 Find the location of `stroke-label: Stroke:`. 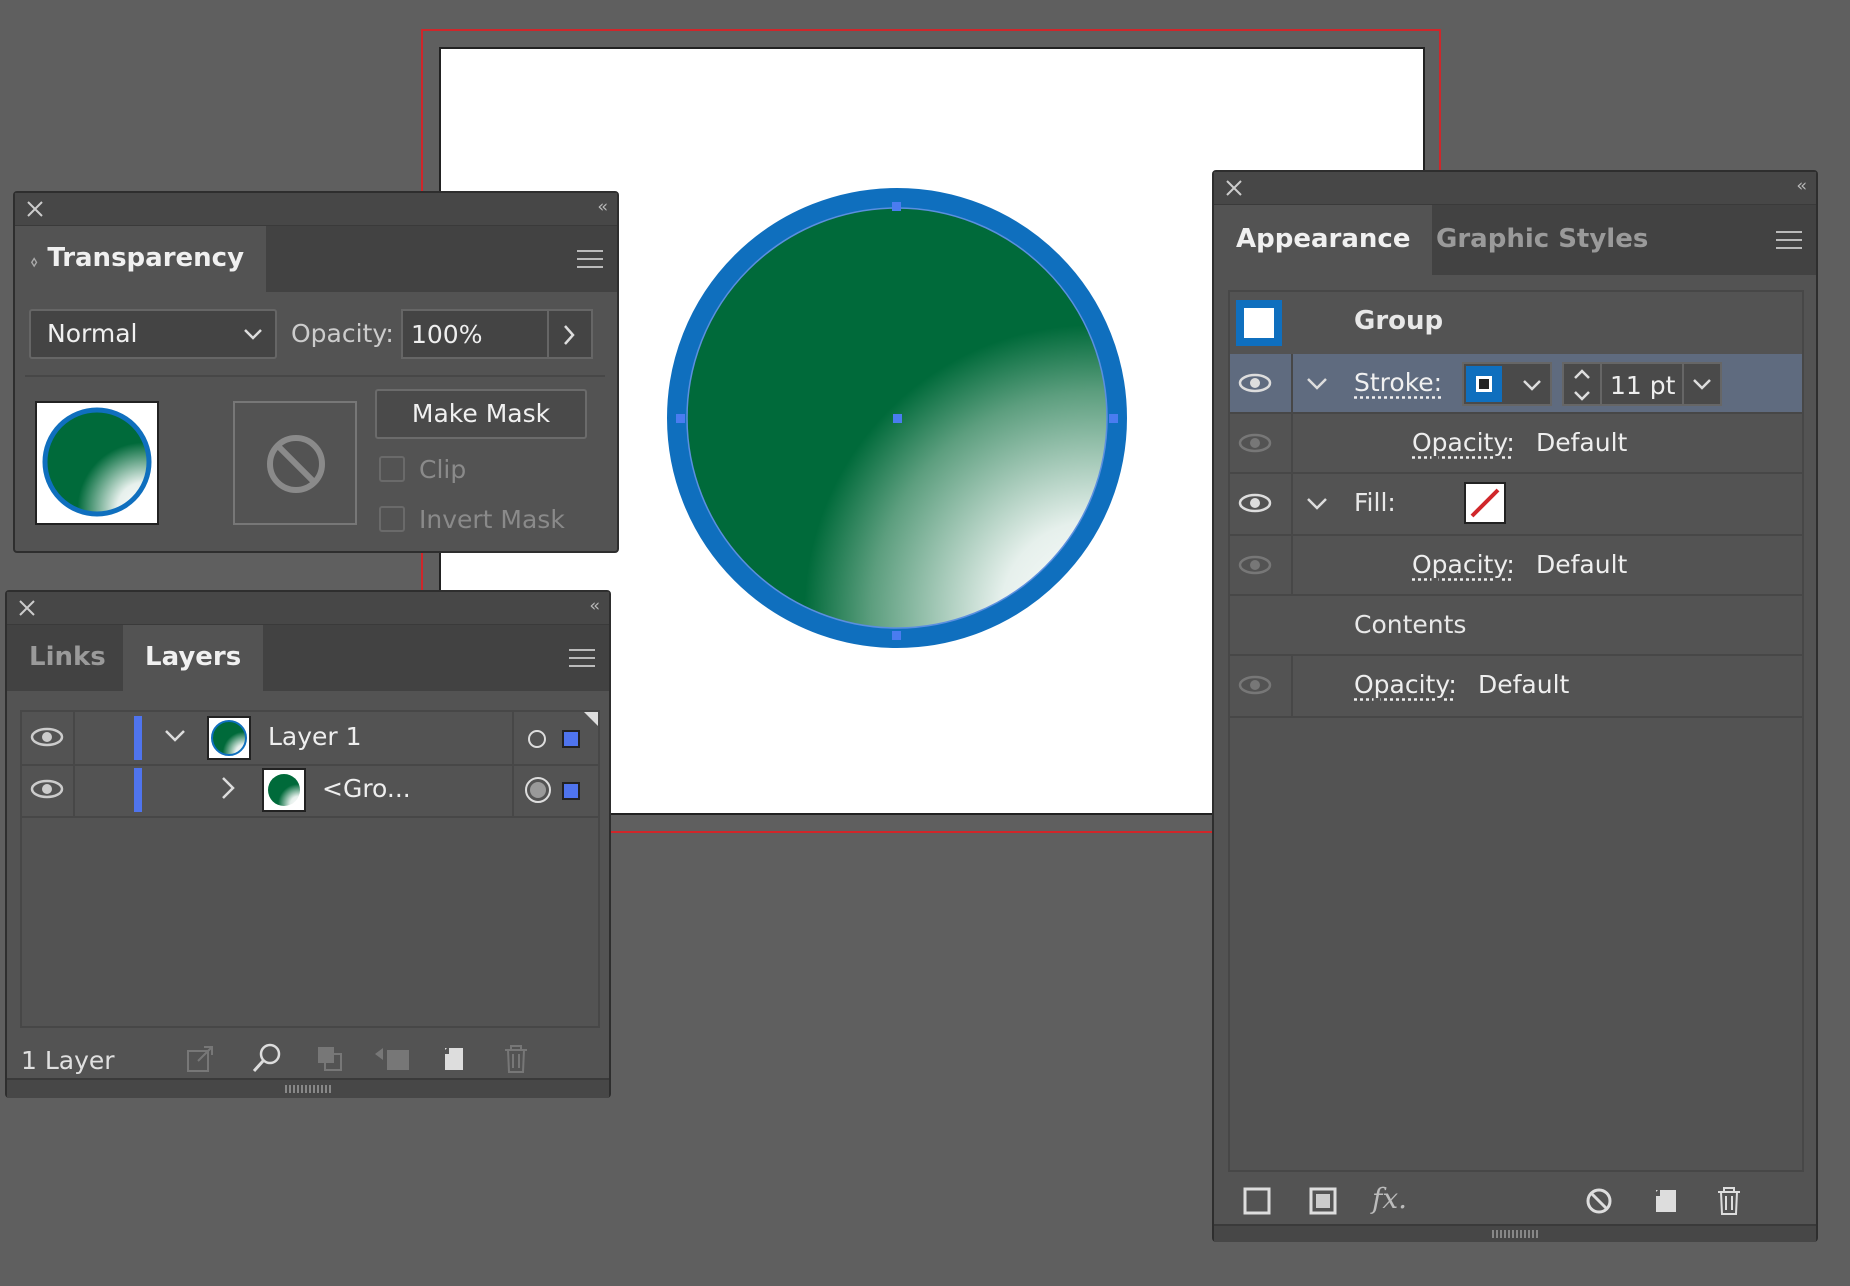

stroke-label: Stroke: is located at coordinates (1398, 382).